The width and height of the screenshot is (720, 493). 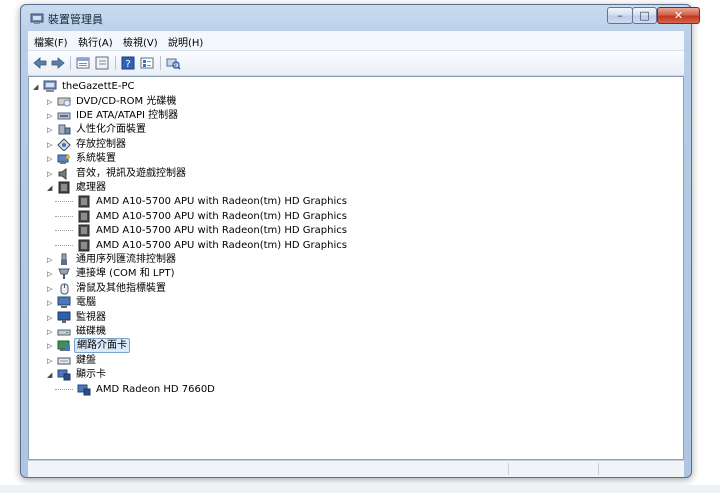 What do you see at coordinates (173, 63) in the screenshot?
I see `scan-hardware-icon` at bounding box center [173, 63].